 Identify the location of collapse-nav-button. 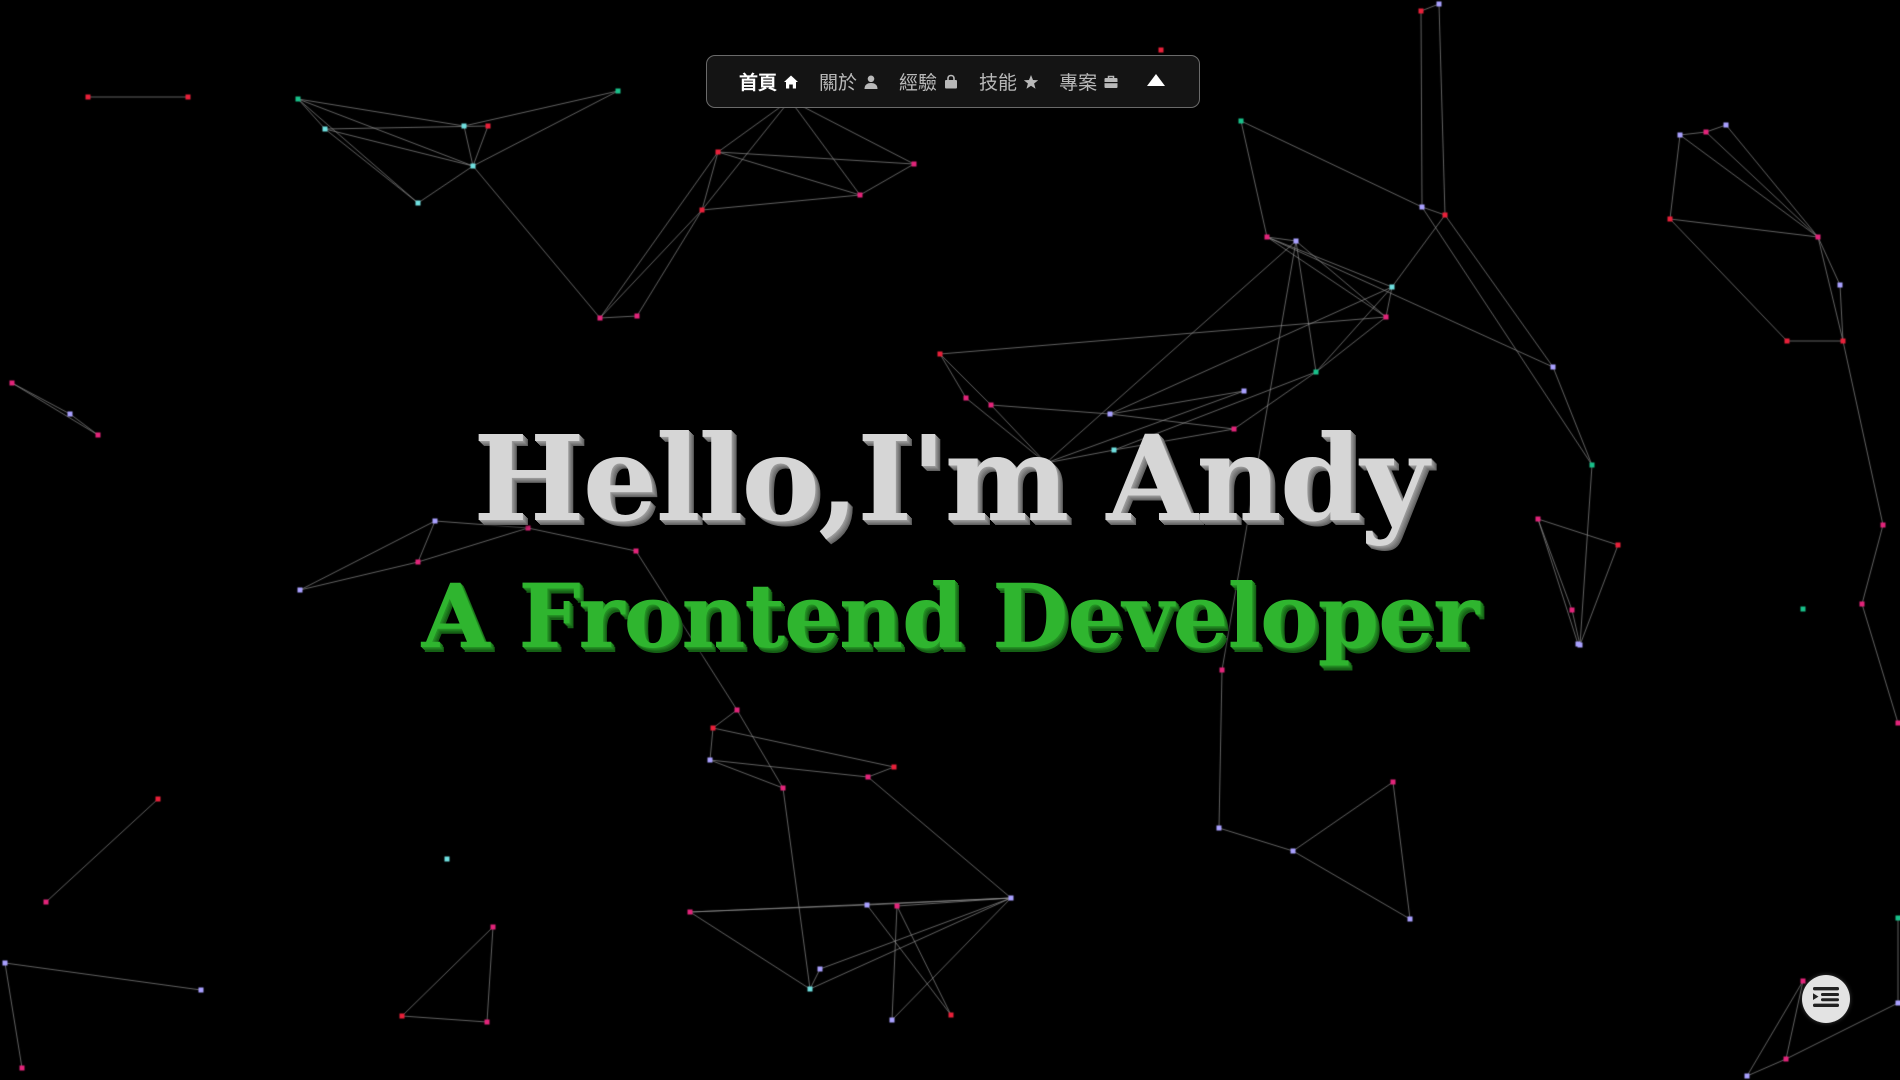
(1156, 82).